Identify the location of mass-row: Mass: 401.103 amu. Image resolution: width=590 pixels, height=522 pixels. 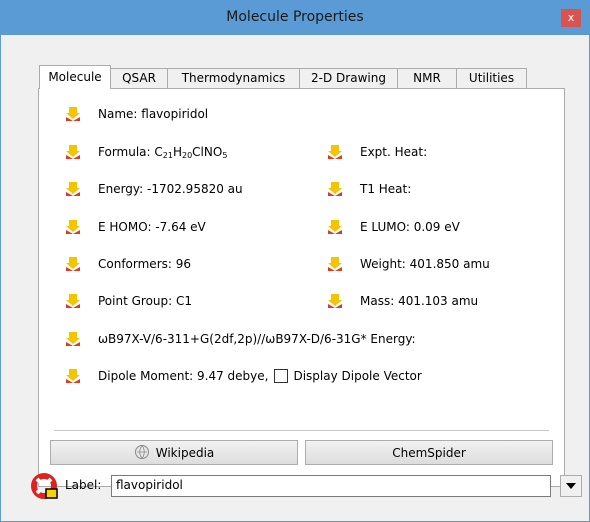
(402, 301).